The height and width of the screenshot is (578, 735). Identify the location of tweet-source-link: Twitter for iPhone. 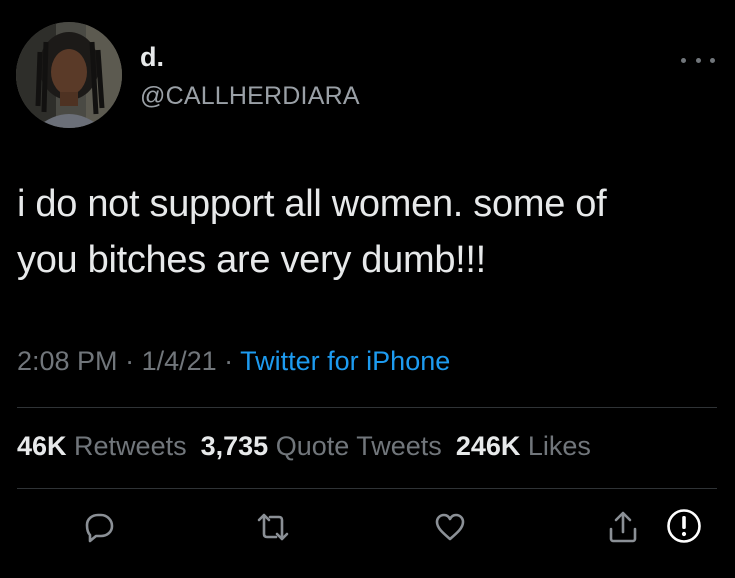
(345, 361).